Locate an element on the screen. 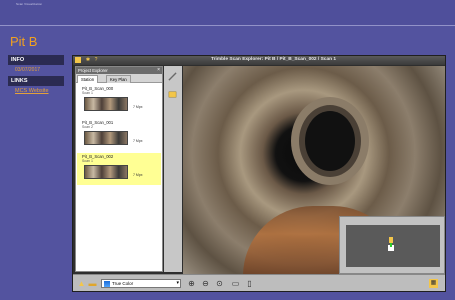 Image resolution: width=455 pixels, height=300 pixels. info-date: 03/07/2017 is located at coordinates (28, 70).